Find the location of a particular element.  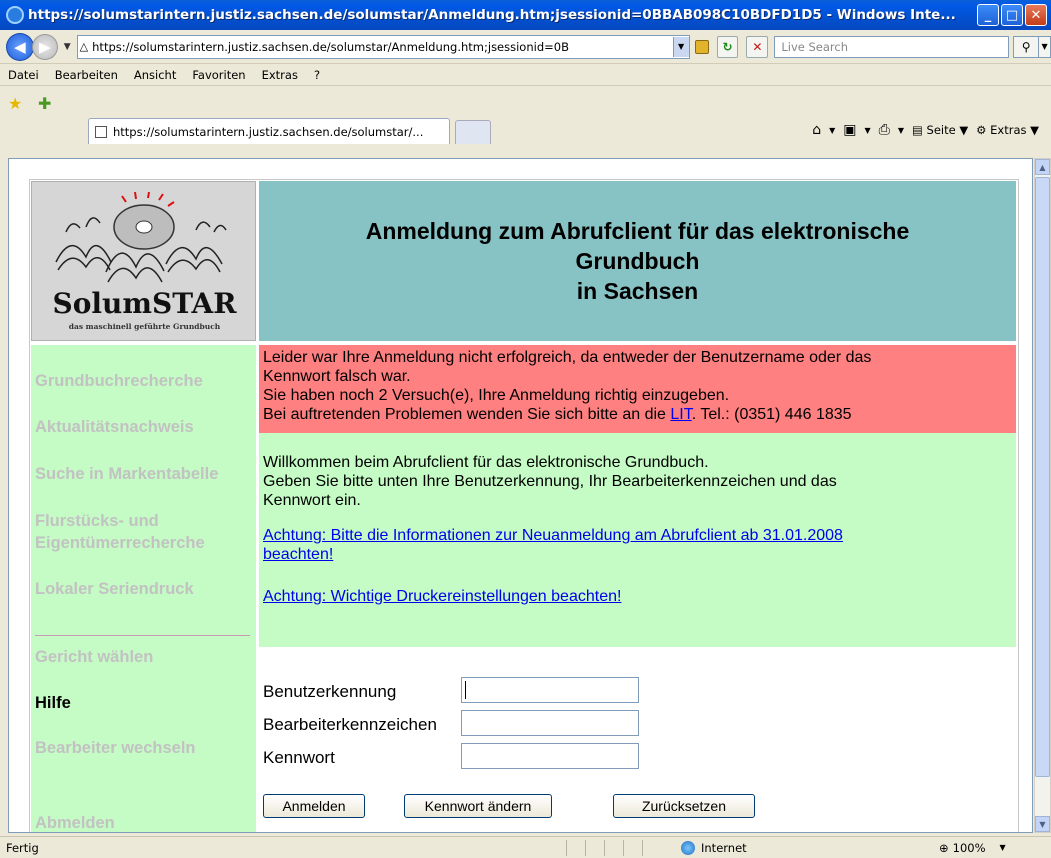

page-icon: ▤ is located at coordinates (917, 130).